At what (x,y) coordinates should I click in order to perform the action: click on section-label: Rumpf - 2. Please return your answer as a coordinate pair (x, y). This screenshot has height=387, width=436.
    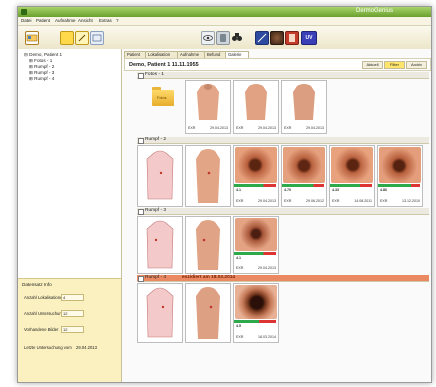
    Looking at the image, I should click on (156, 139).